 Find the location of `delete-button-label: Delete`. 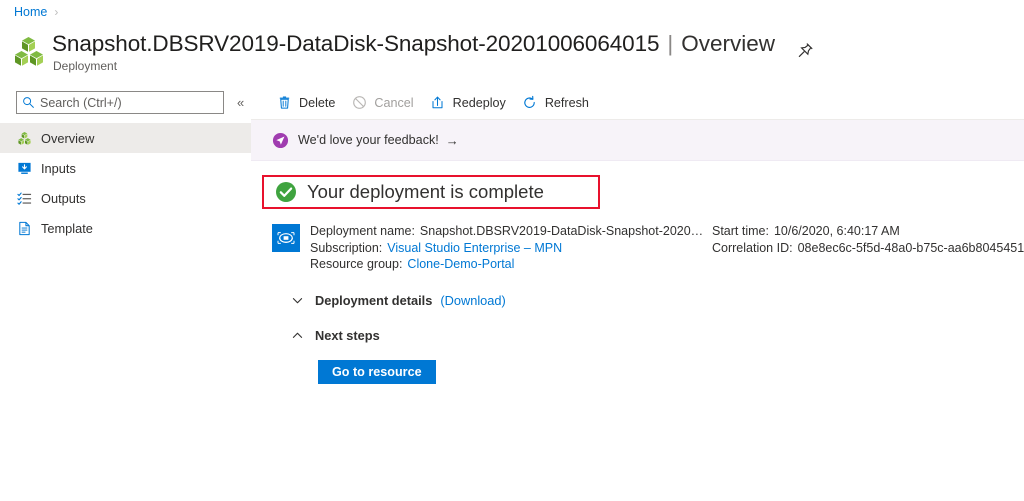

delete-button-label: Delete is located at coordinates (317, 102).